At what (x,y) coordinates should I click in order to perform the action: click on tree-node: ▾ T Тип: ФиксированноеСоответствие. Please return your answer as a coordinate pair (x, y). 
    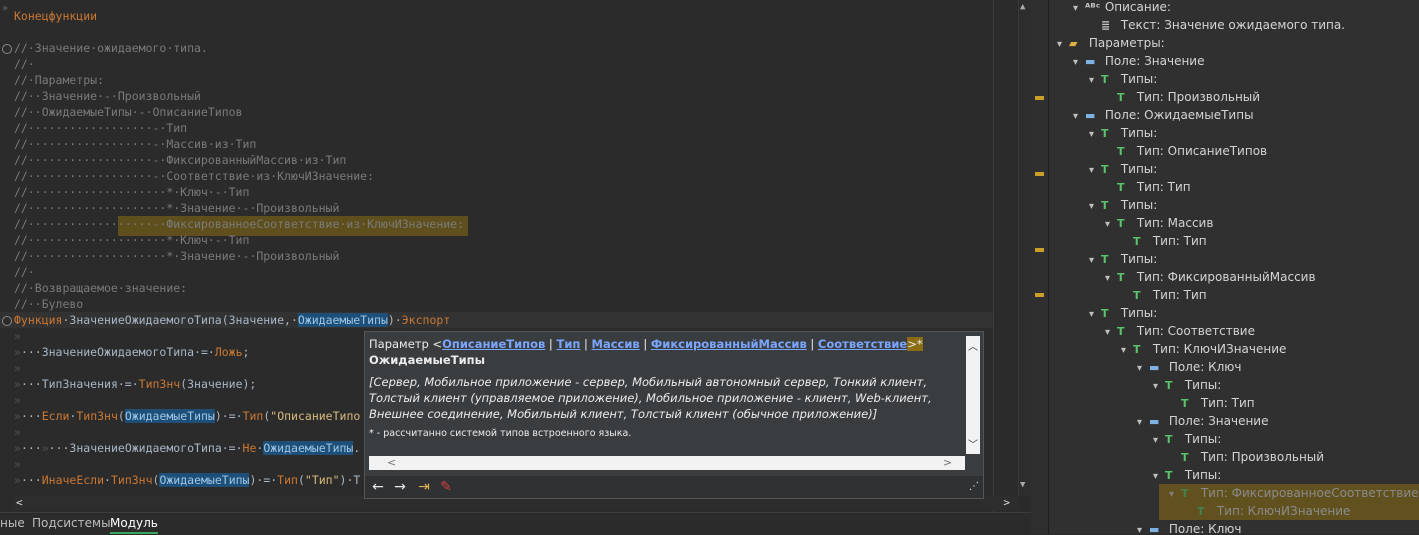
    Looking at the image, I should click on (1289, 493).